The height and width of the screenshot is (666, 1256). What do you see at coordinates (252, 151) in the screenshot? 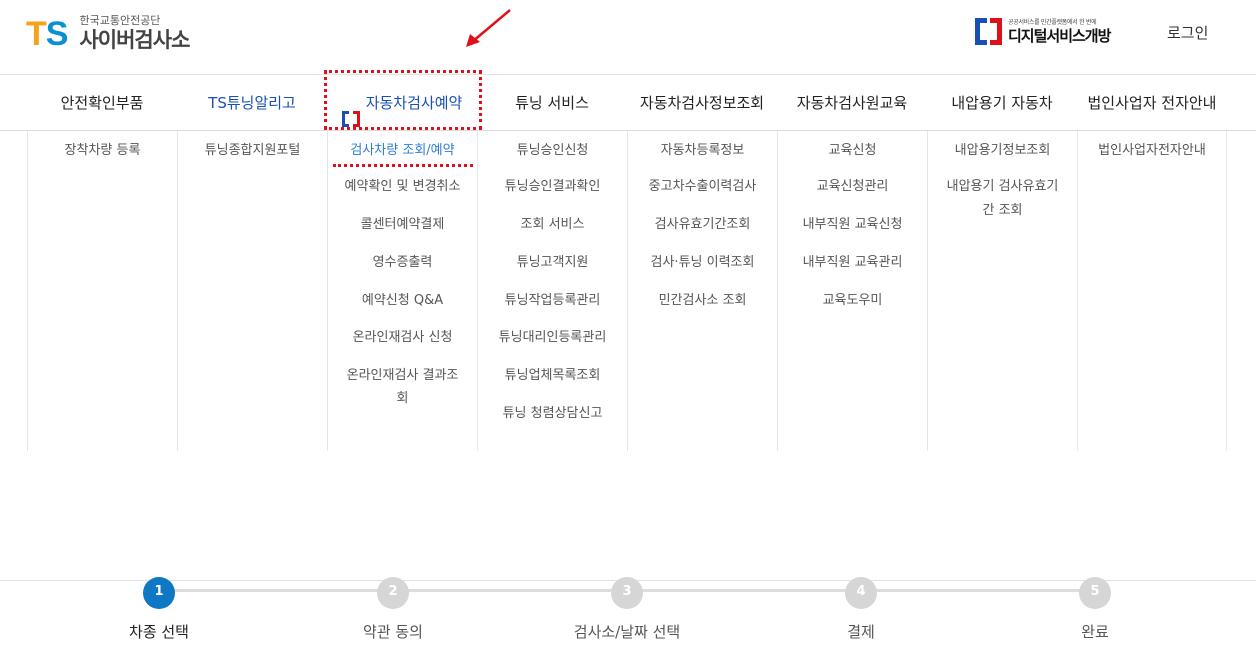
I see `submenu-item: 튜닝종합지원포털` at bounding box center [252, 151].